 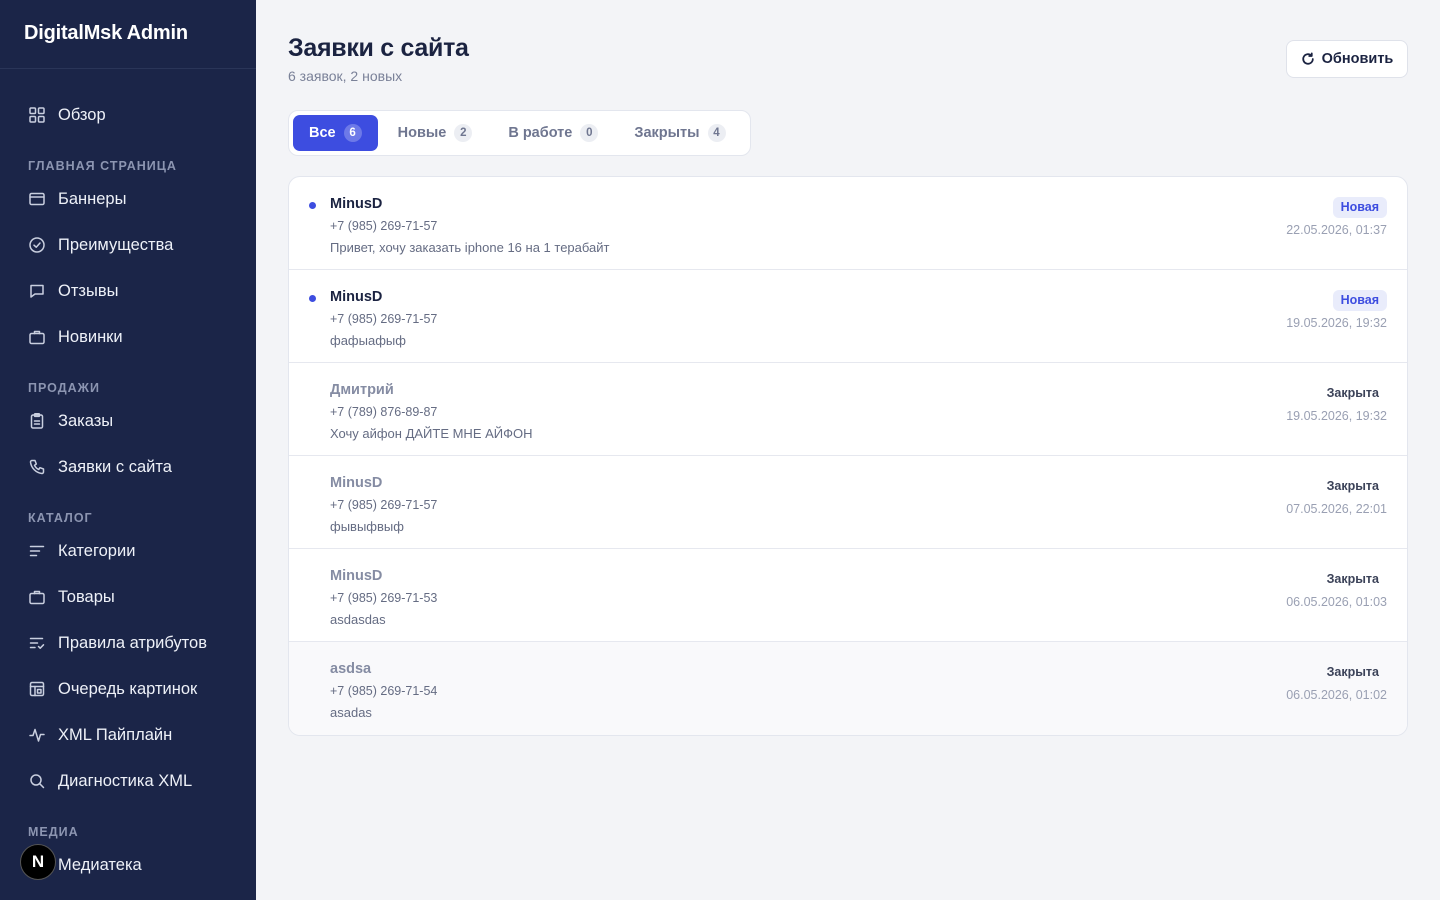 I want to click on tab-in-progress: В работе 0, so click(x=553, y=133).